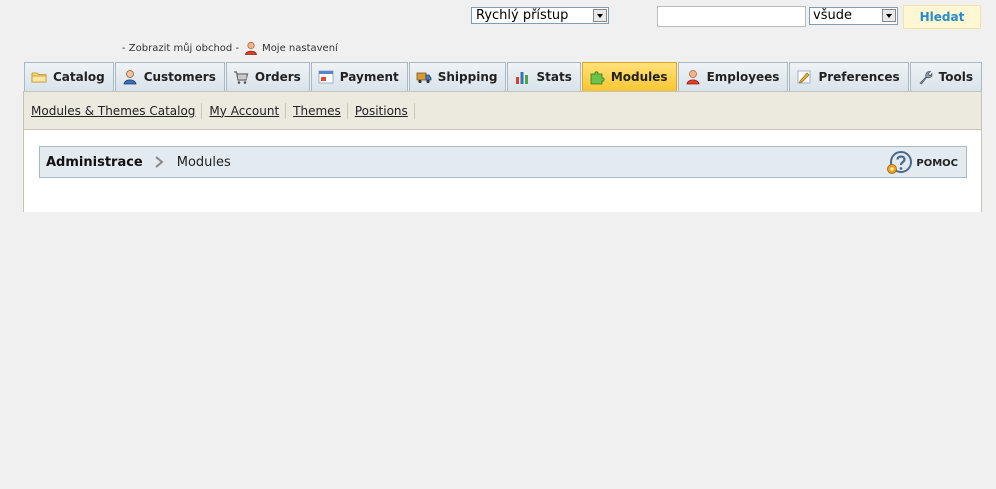 The width and height of the screenshot is (996, 489). I want to click on puzzle-icon, so click(597, 78).